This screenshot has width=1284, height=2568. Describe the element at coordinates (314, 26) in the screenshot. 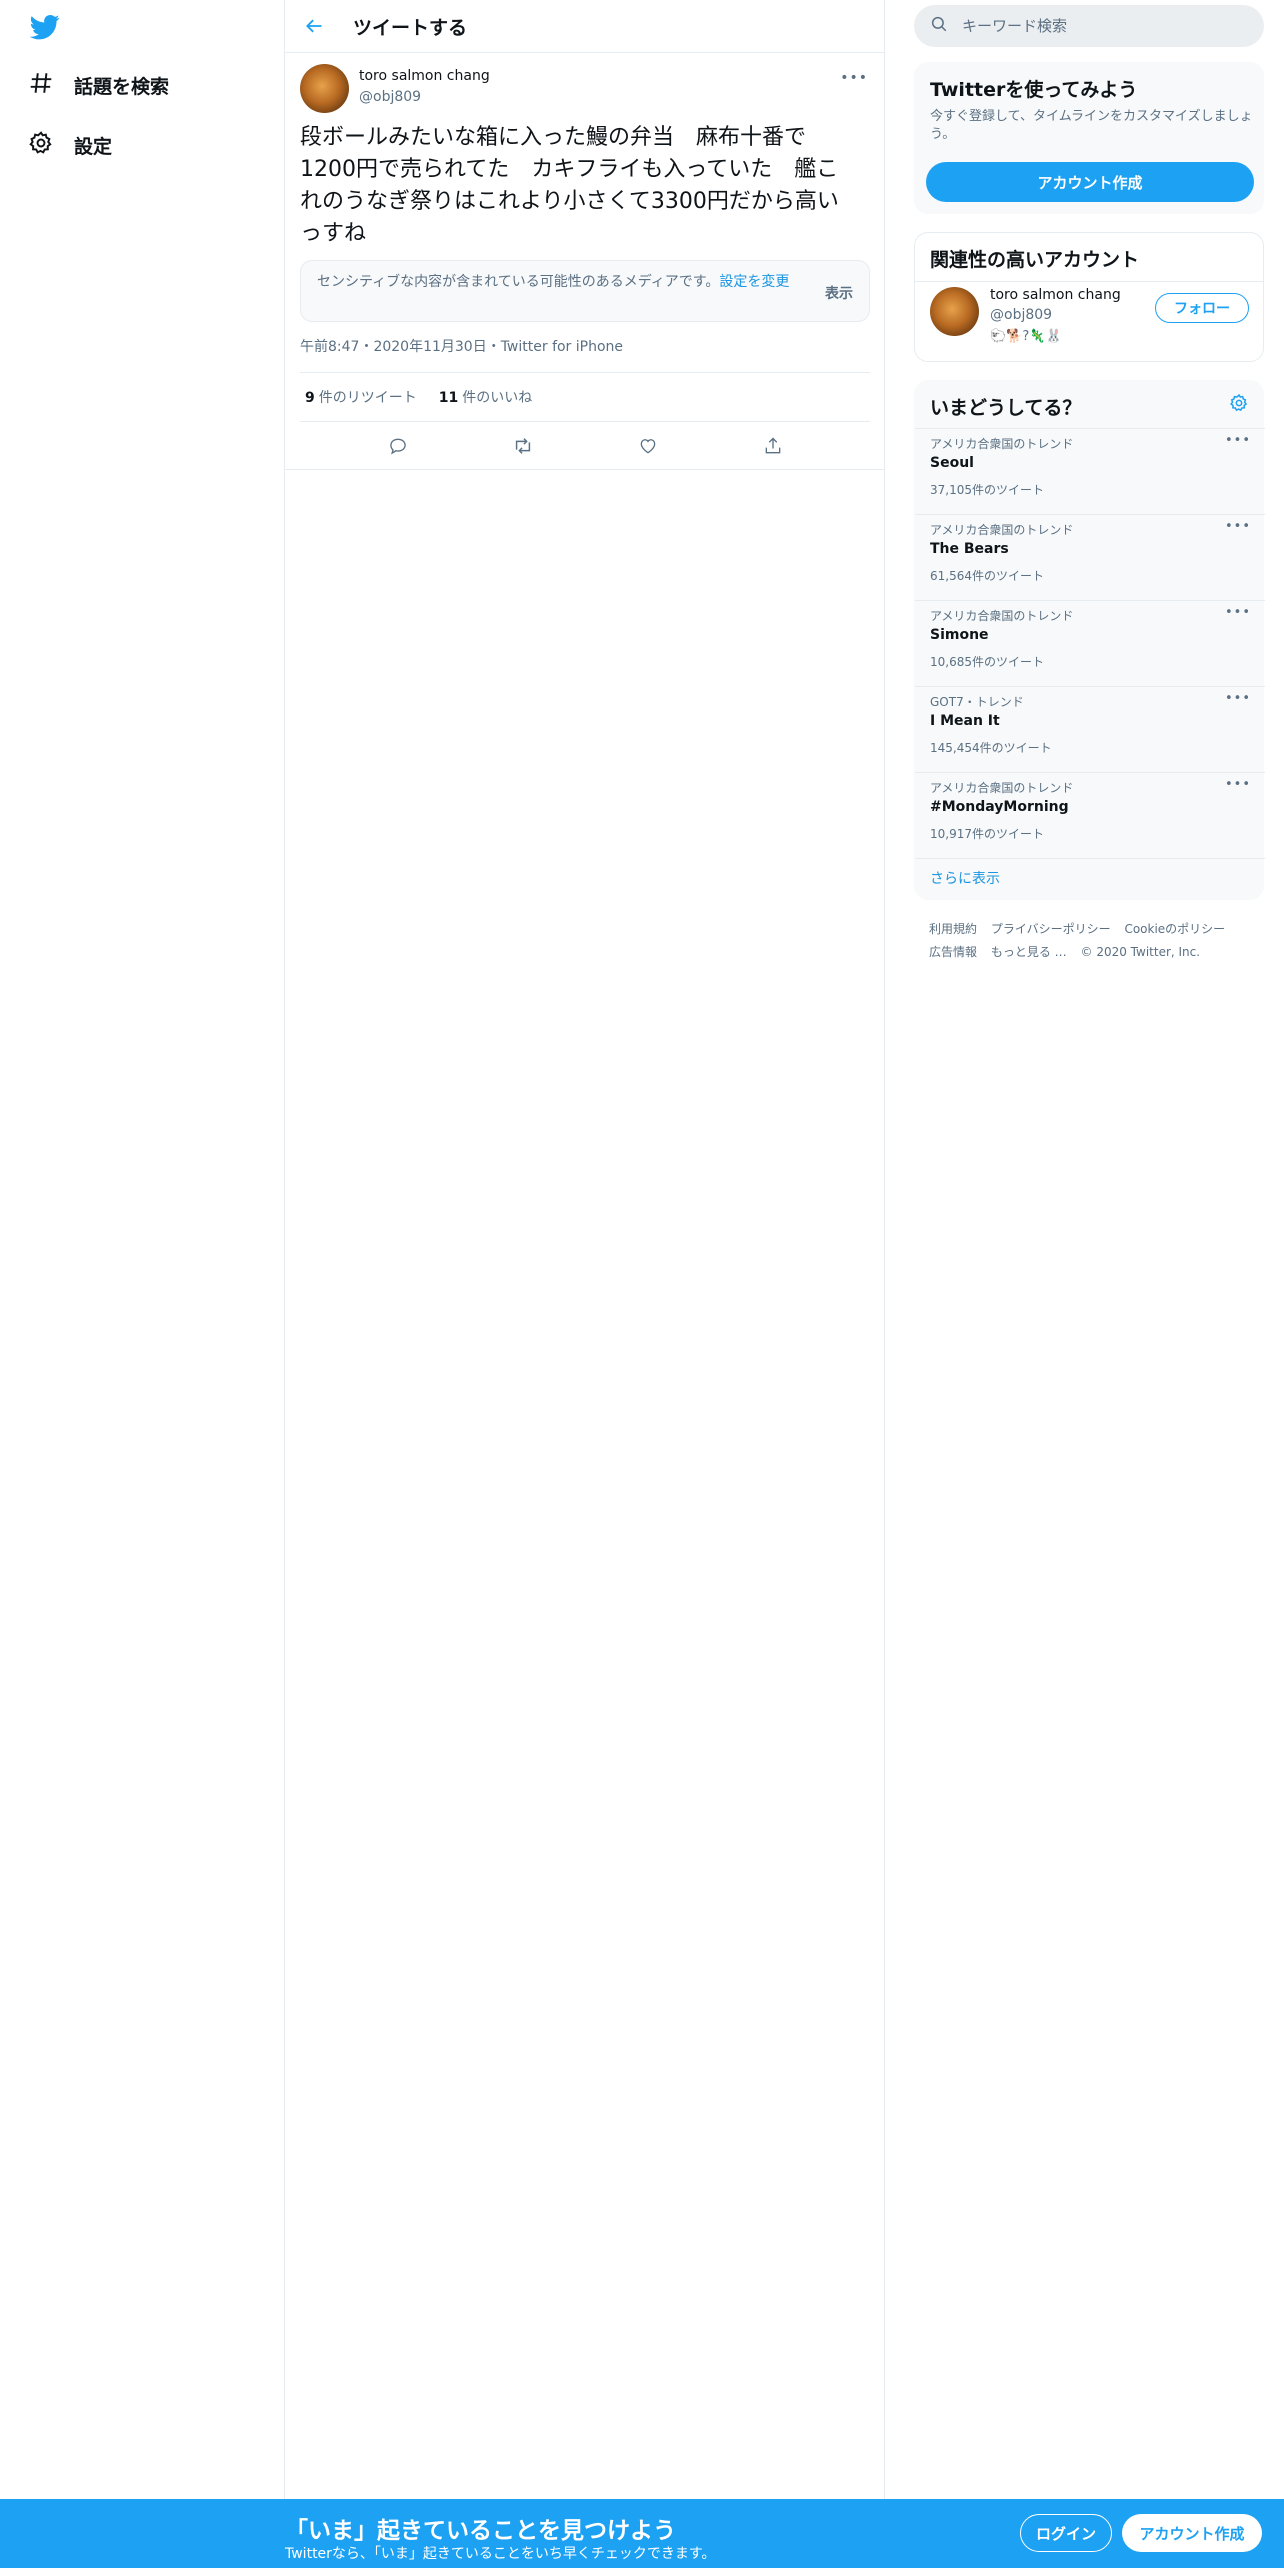

I see `back-arrow-icon` at that location.